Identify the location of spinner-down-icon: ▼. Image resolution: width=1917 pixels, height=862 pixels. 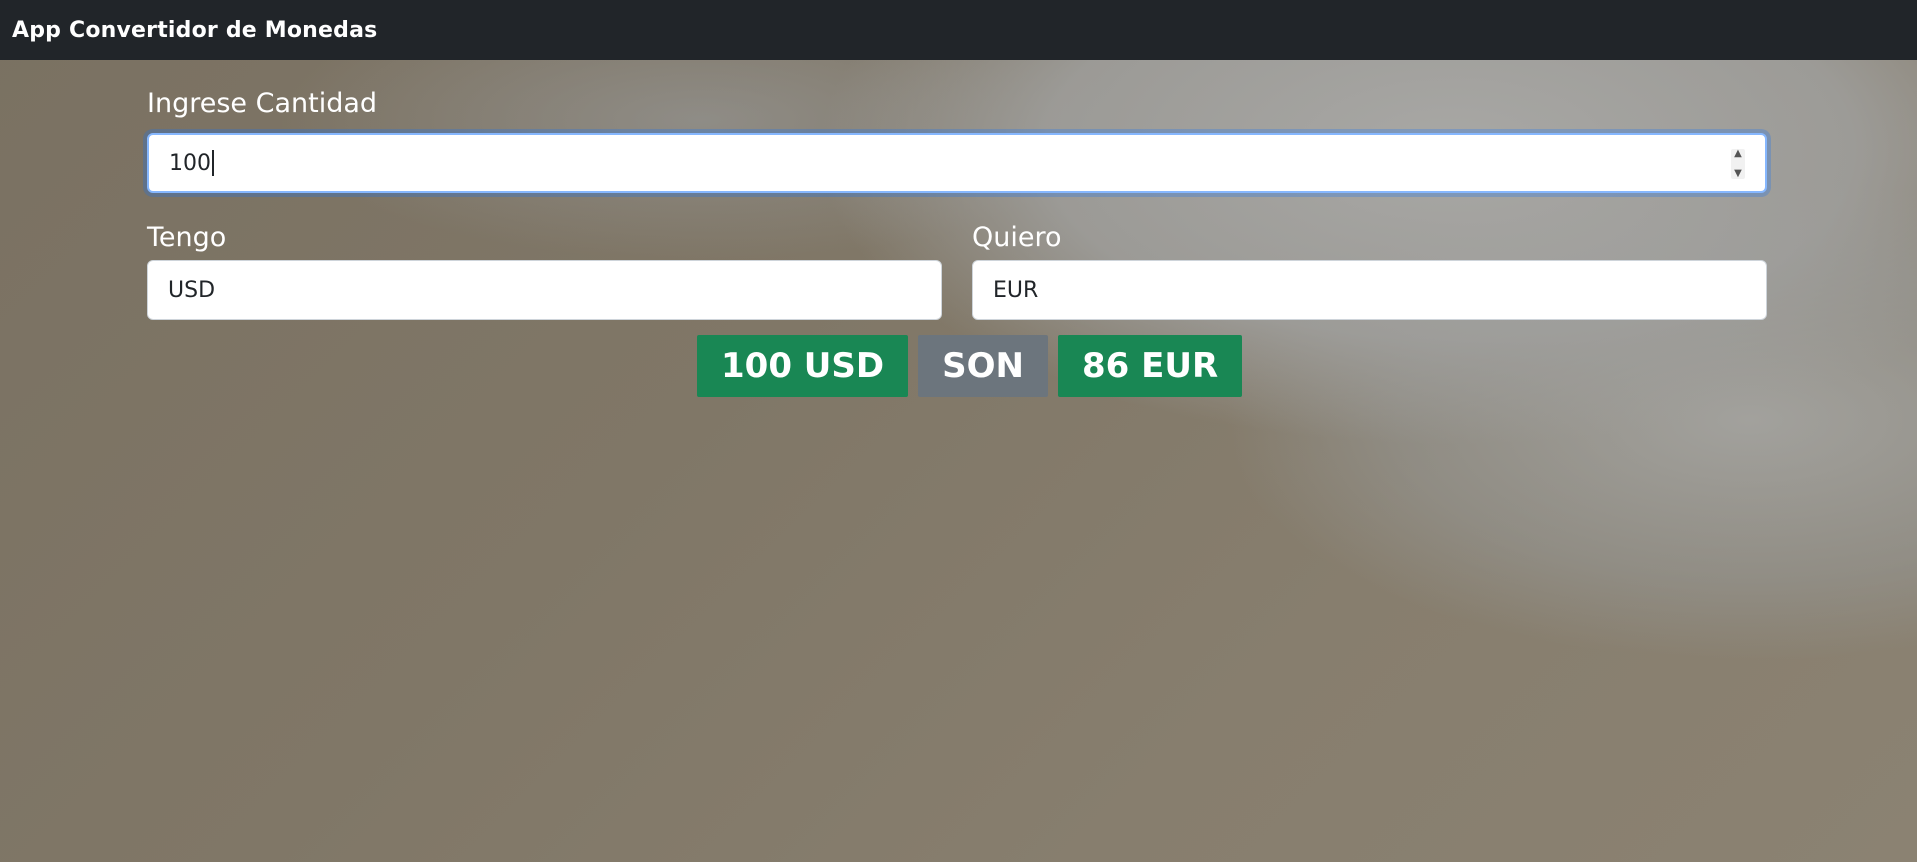
(1738, 174).